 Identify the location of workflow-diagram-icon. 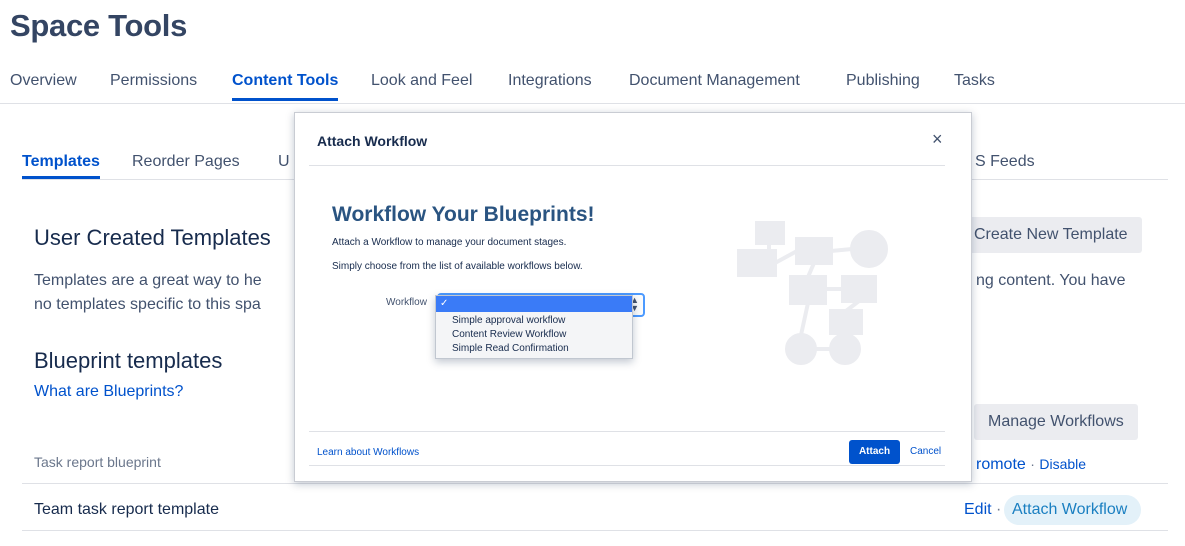
(812, 293).